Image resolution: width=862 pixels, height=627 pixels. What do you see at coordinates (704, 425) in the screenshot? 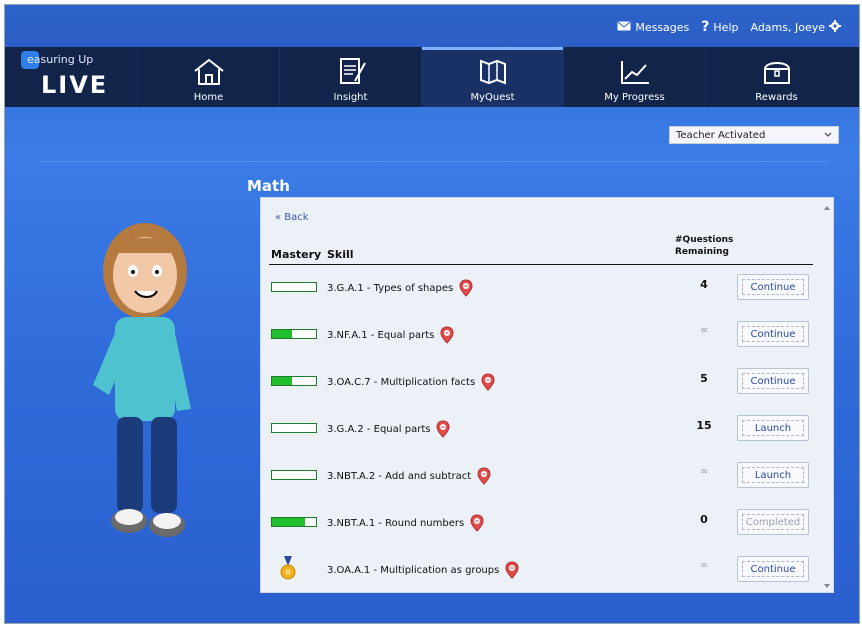
I see `questions-remaining: 15` at bounding box center [704, 425].